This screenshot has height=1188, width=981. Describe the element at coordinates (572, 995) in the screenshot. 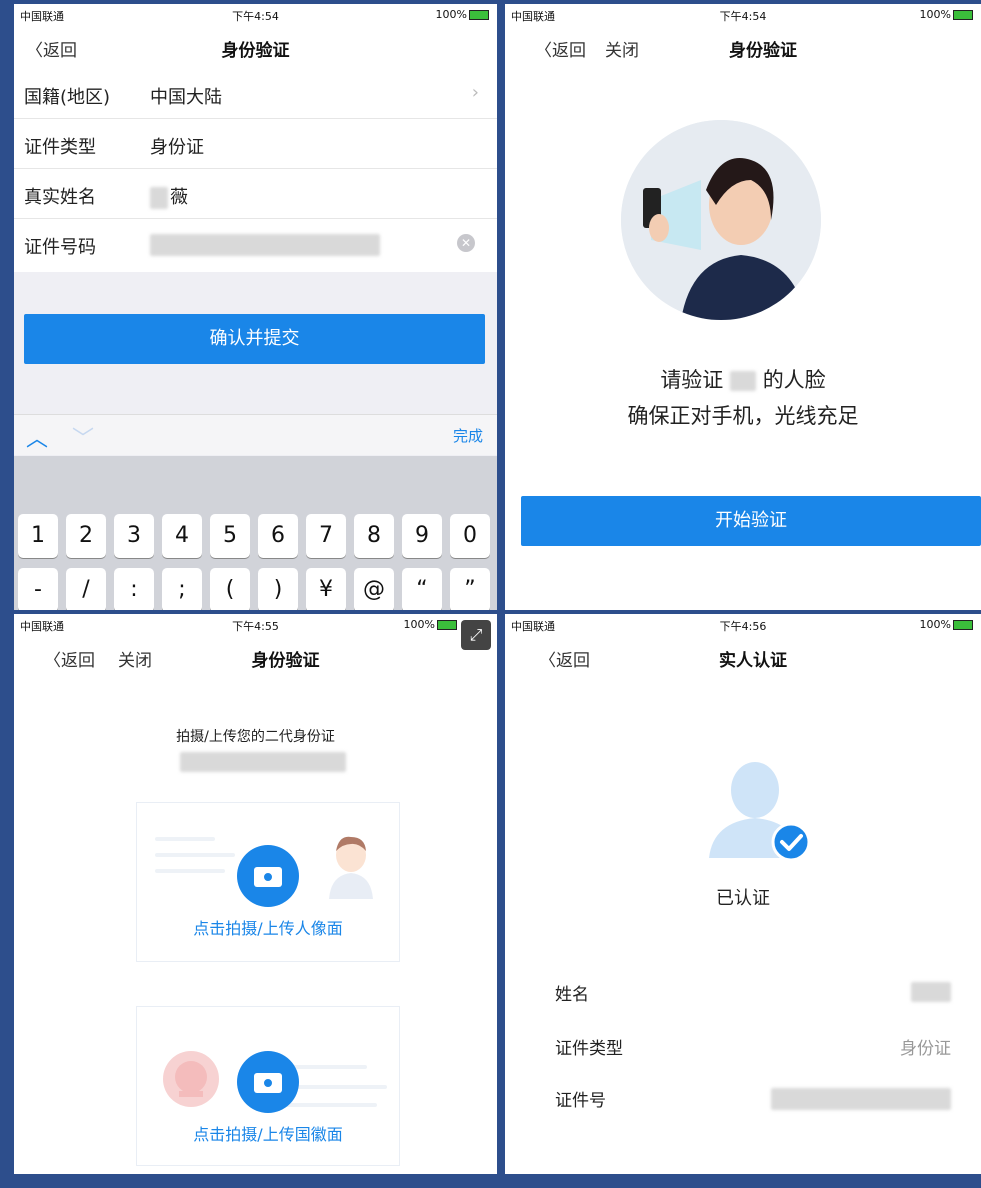

I see `name-label: 姓名` at that location.